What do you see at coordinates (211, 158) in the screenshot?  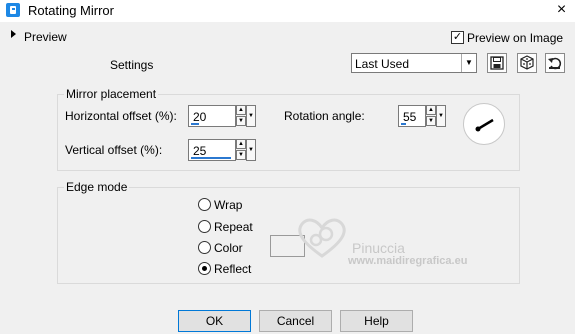 I see `vertical-offset-level-bar` at bounding box center [211, 158].